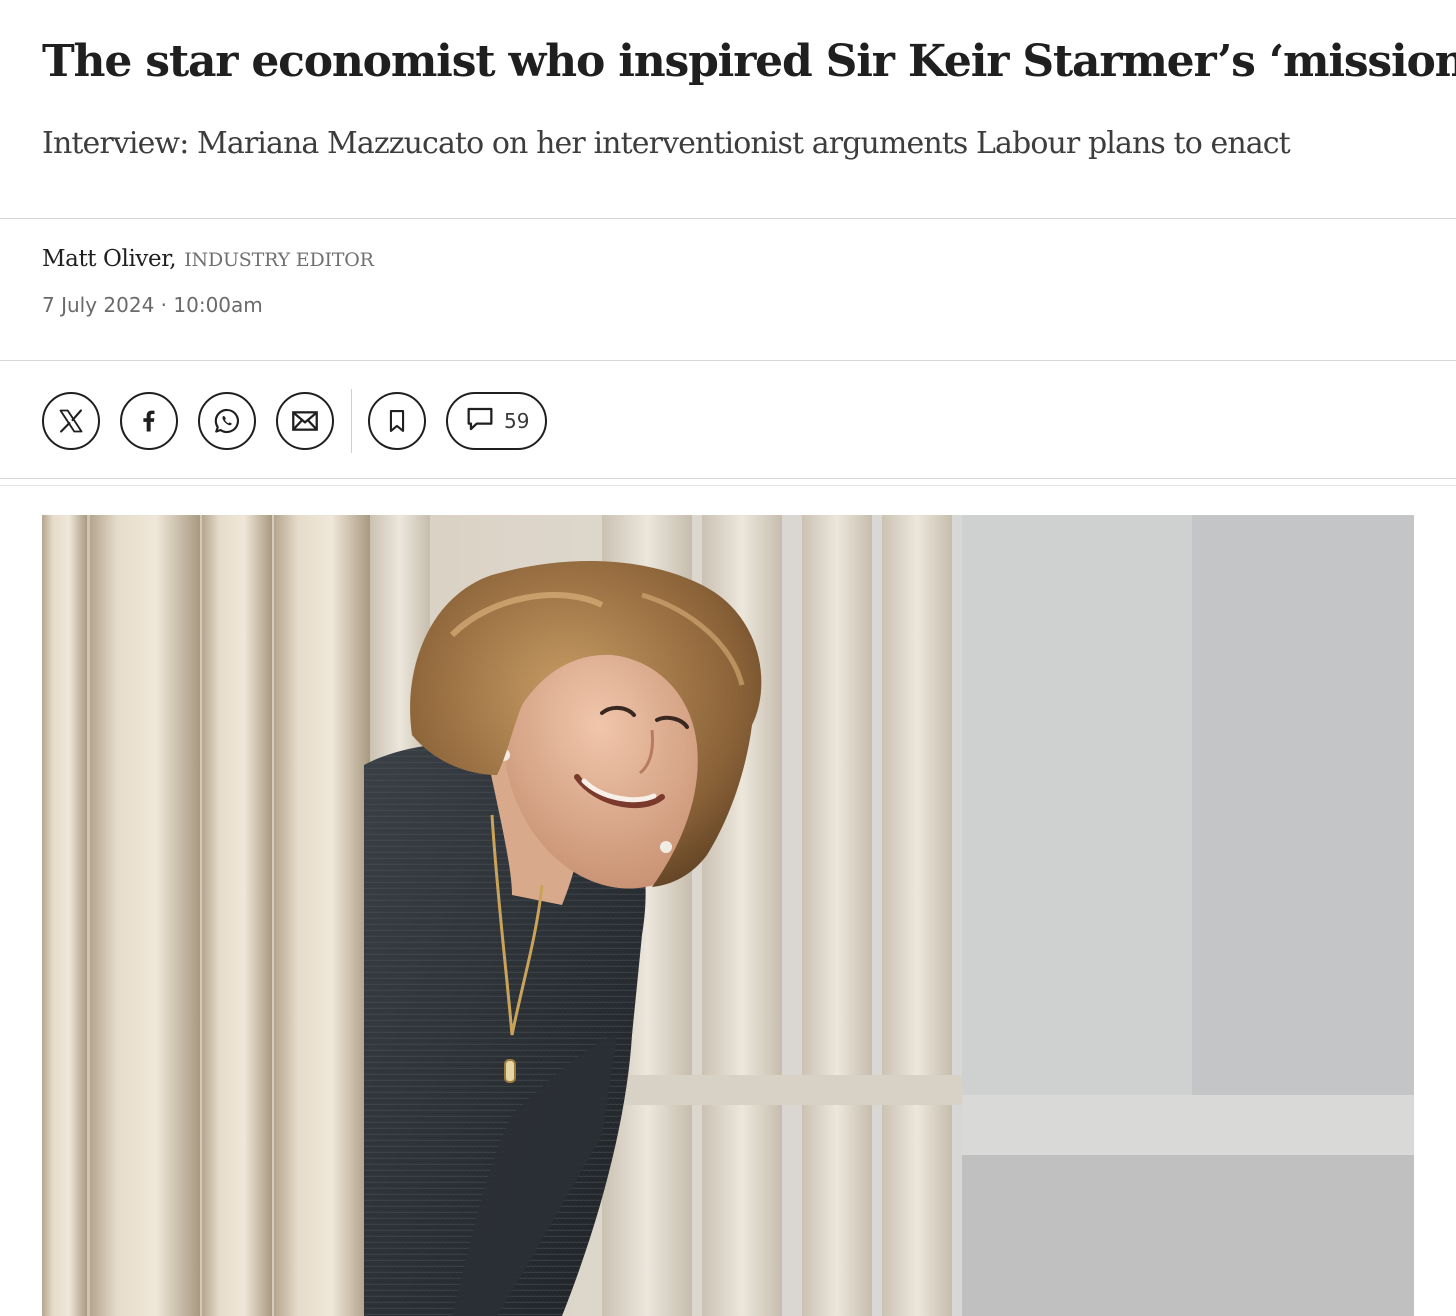  What do you see at coordinates (279, 260) in the screenshot?
I see `author-role: INDUSTRY EDITOR` at bounding box center [279, 260].